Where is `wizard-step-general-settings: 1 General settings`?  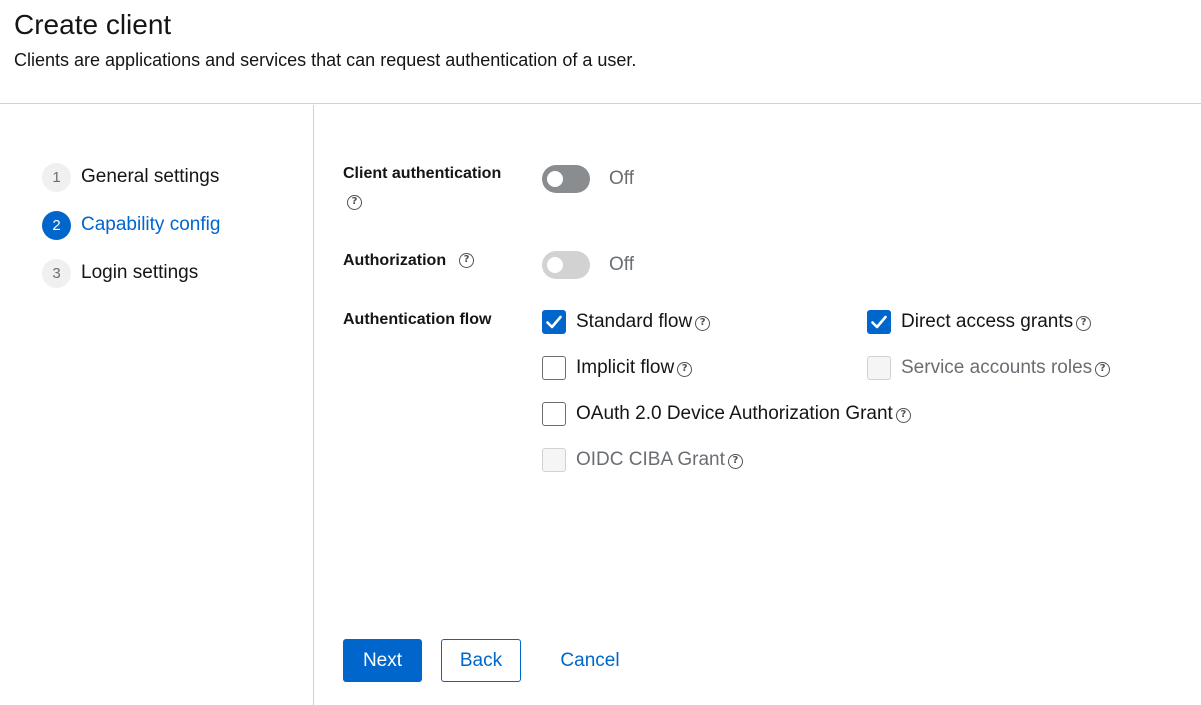 wizard-step-general-settings: 1 General settings is located at coordinates (130, 177).